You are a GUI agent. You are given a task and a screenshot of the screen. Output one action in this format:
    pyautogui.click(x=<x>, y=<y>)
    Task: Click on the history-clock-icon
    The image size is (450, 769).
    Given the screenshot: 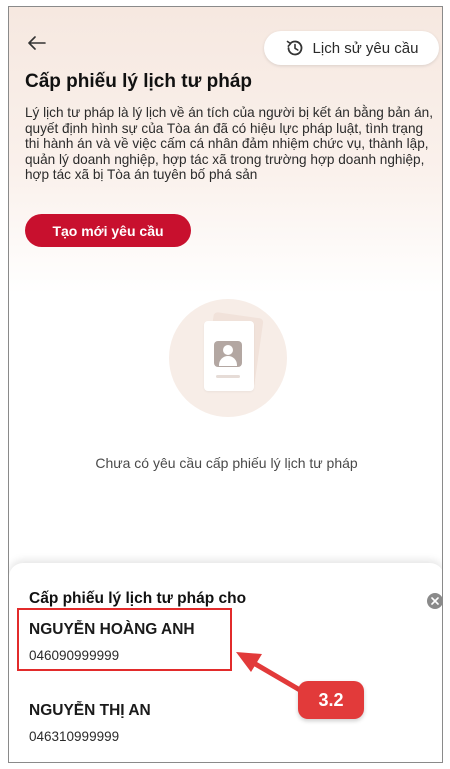 What is the action you would take?
    pyautogui.click(x=294, y=48)
    